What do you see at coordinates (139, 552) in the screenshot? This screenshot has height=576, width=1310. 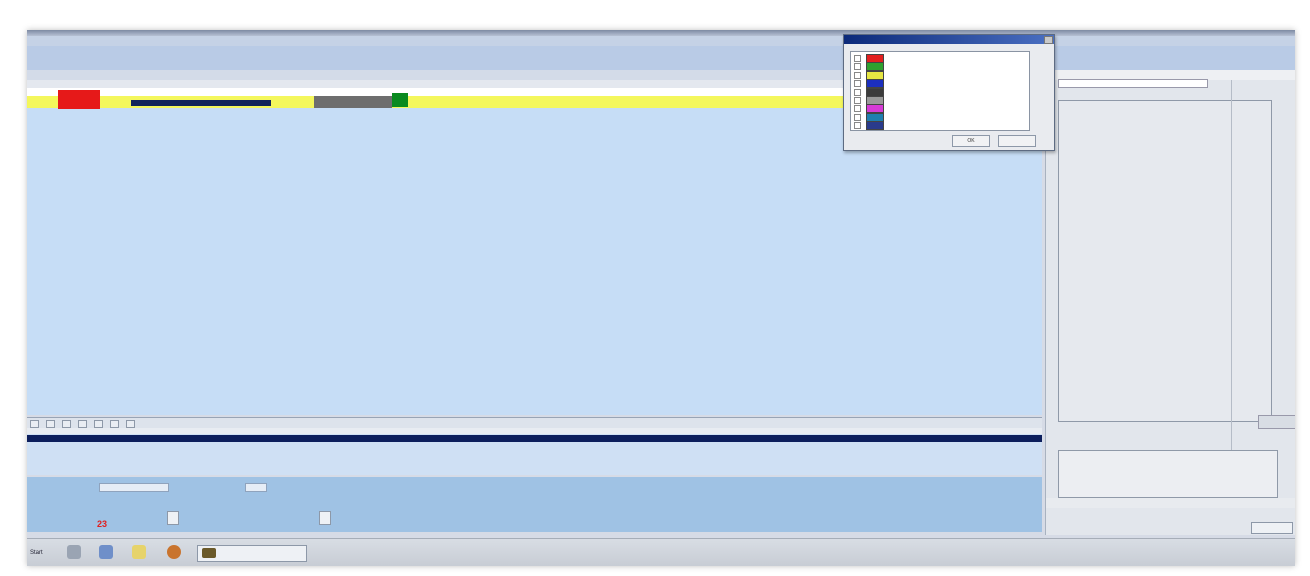 I see `folder-icon` at bounding box center [139, 552].